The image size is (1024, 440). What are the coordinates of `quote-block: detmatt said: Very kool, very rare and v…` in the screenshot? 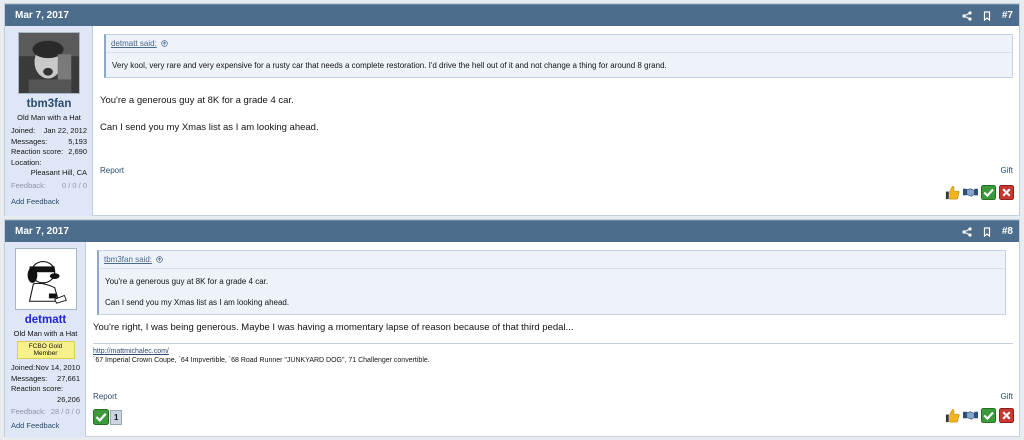 It's located at (558, 56).